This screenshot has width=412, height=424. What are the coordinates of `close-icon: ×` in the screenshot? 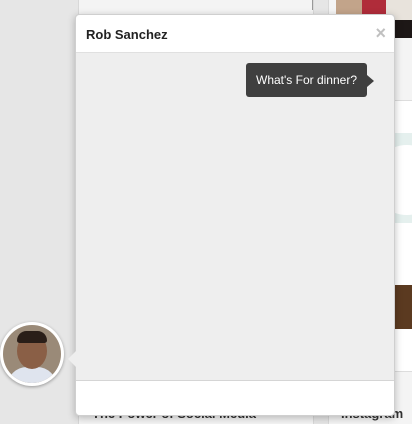 It's located at (380, 33).